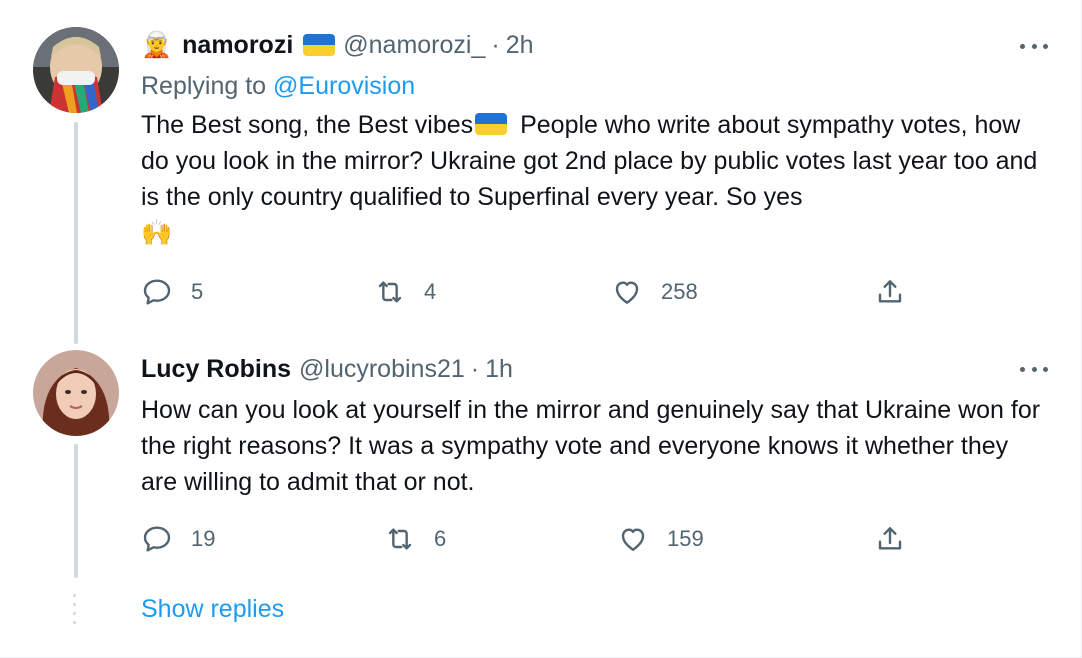 The image size is (1082, 658). Describe the element at coordinates (172, 292) in the screenshot. I see `reply-button: 5` at that location.